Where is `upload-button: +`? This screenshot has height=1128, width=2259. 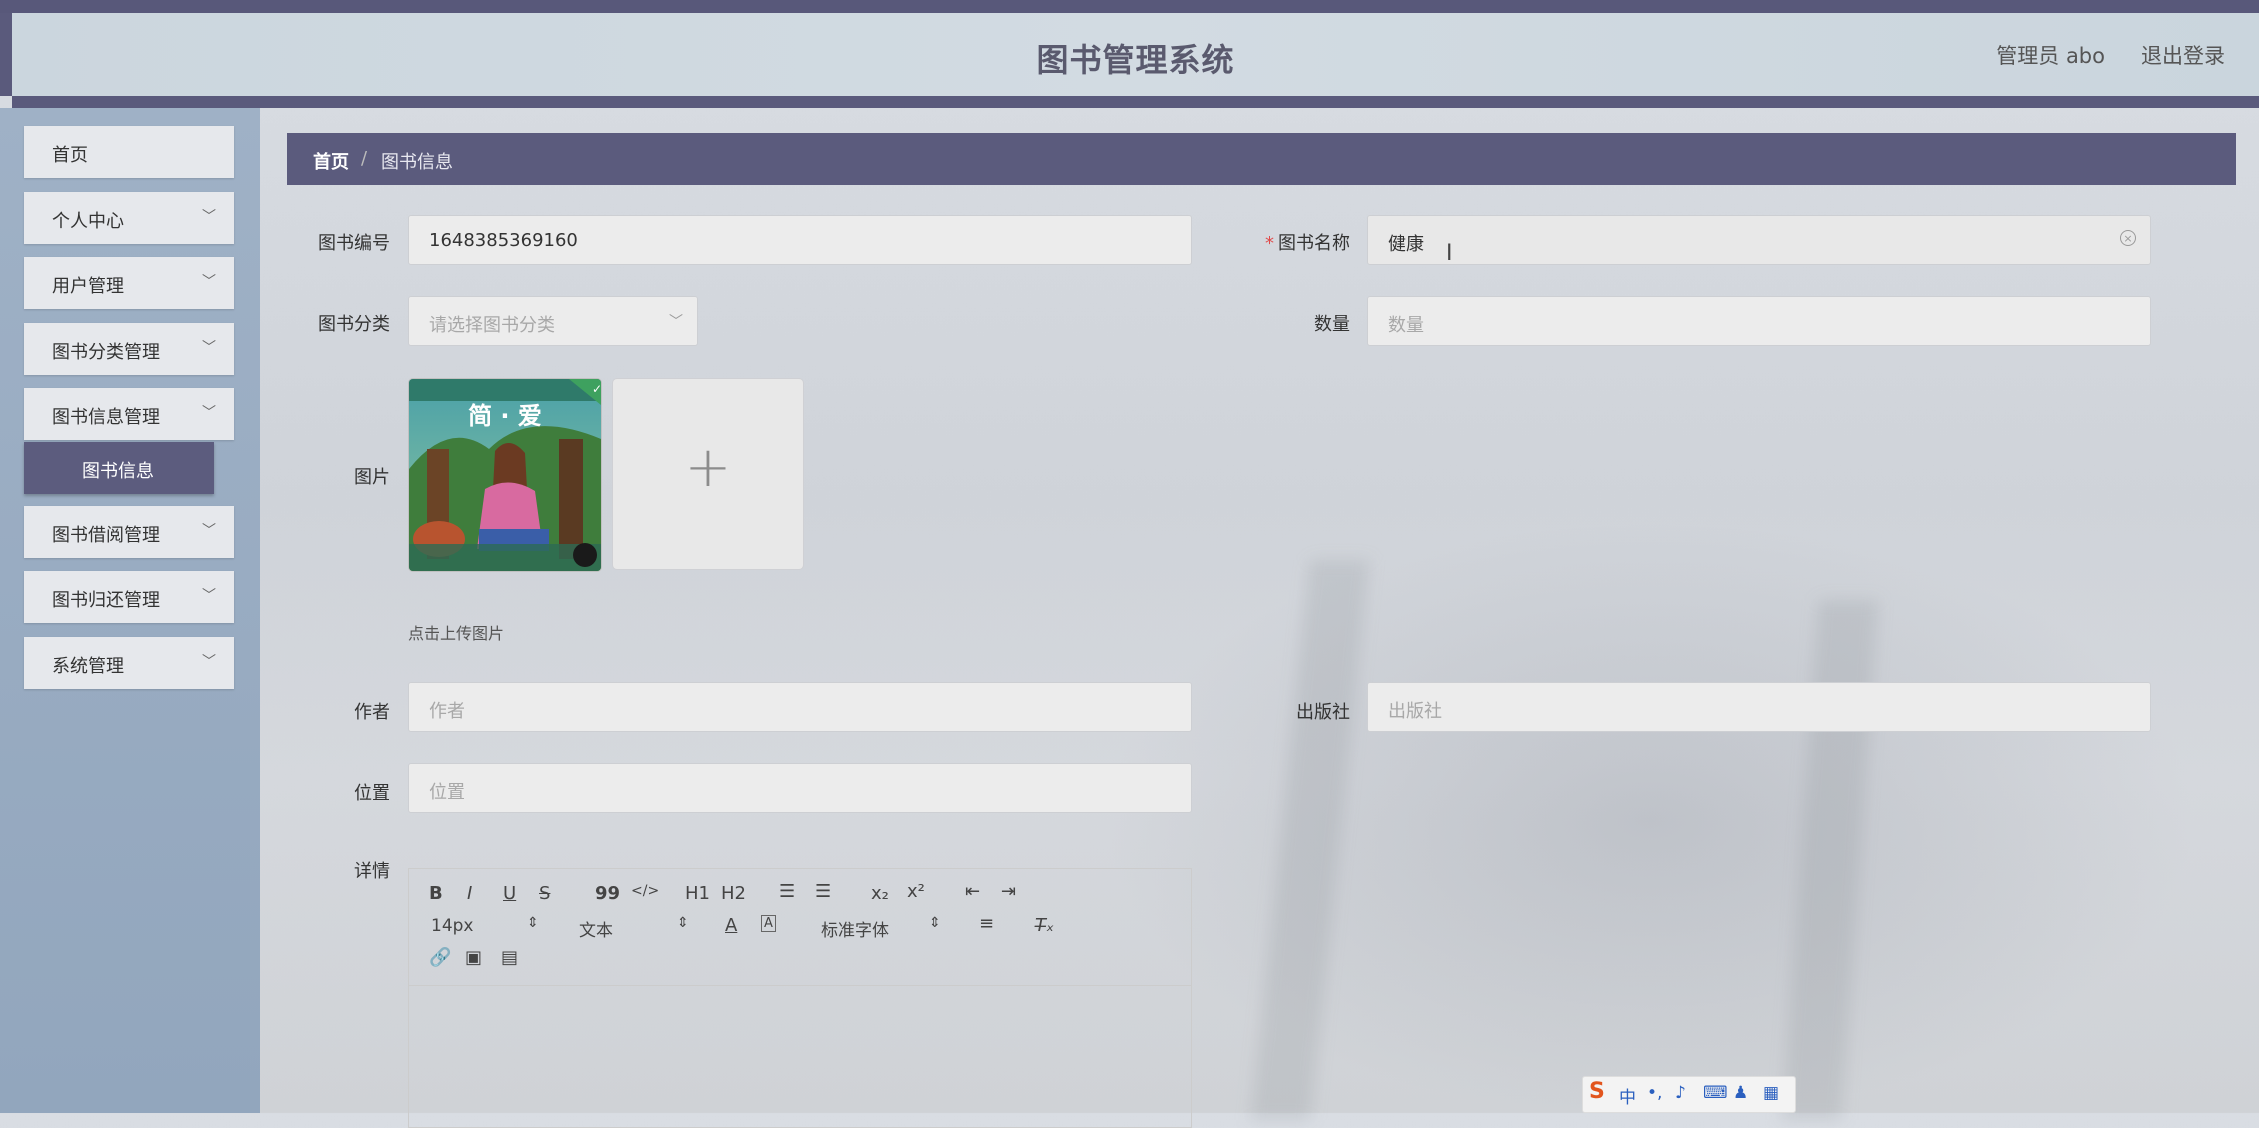 upload-button: + is located at coordinates (708, 474).